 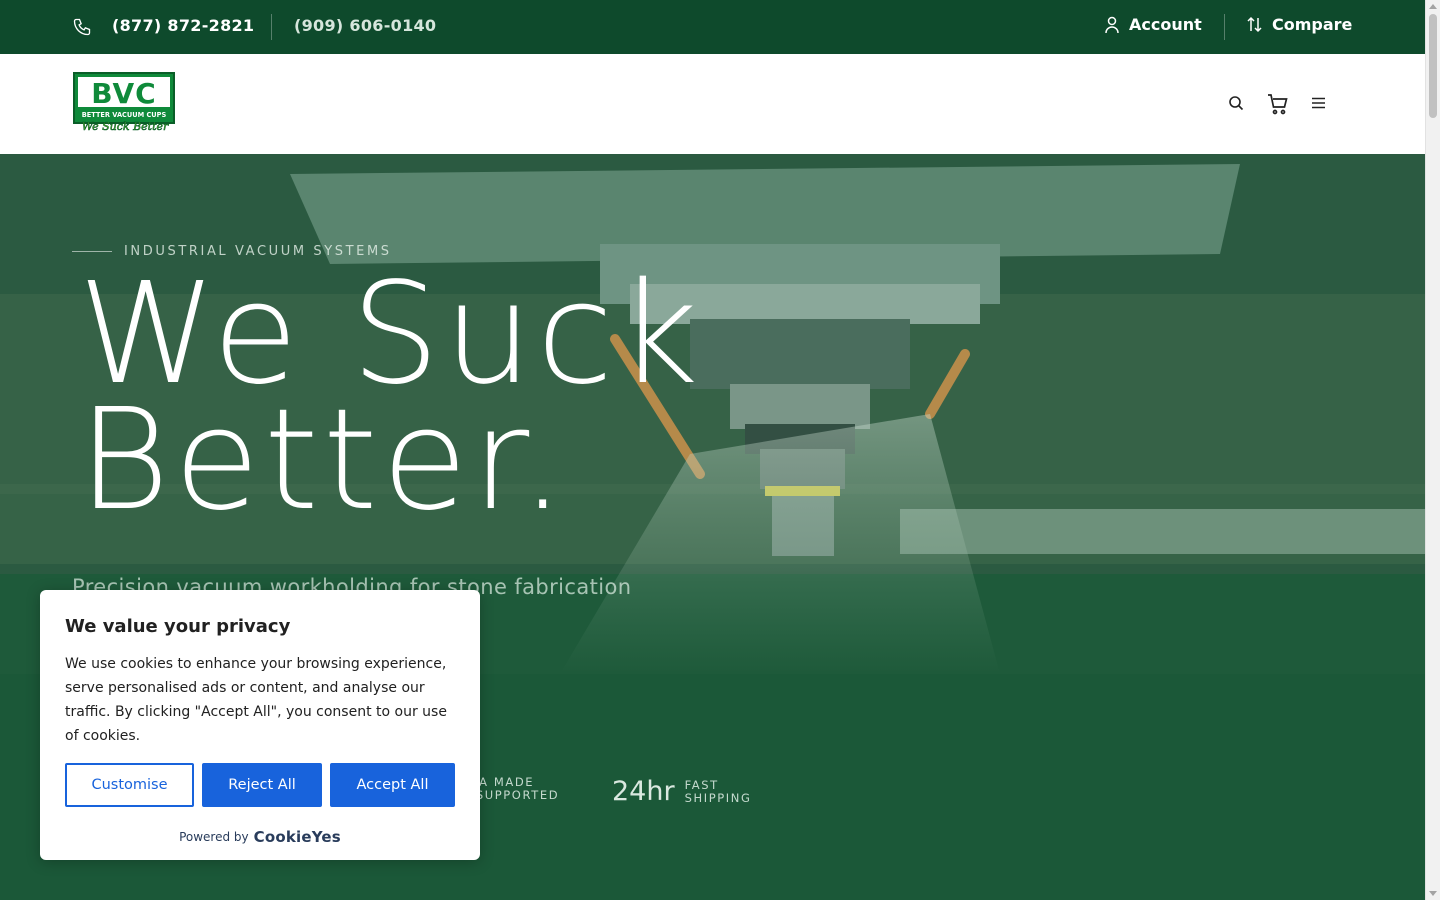 What do you see at coordinates (718, 797) in the screenshot?
I see `stat-label-line-2: SHIPPING` at bounding box center [718, 797].